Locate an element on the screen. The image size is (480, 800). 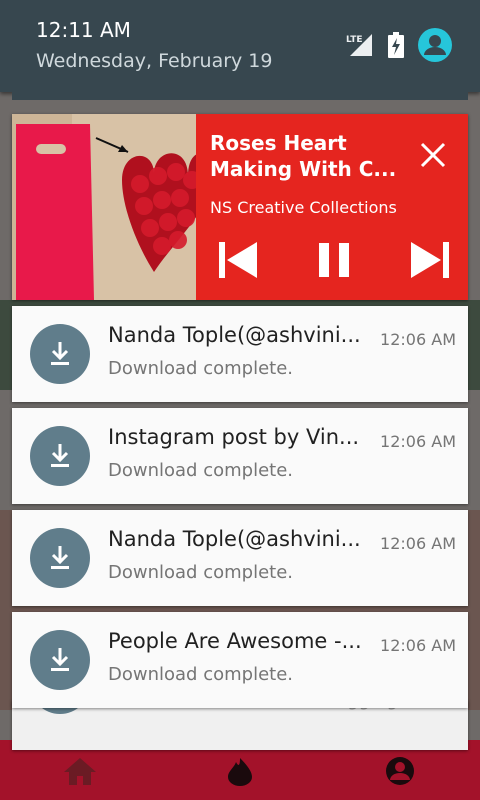
media-controls is located at coordinates (334, 260).